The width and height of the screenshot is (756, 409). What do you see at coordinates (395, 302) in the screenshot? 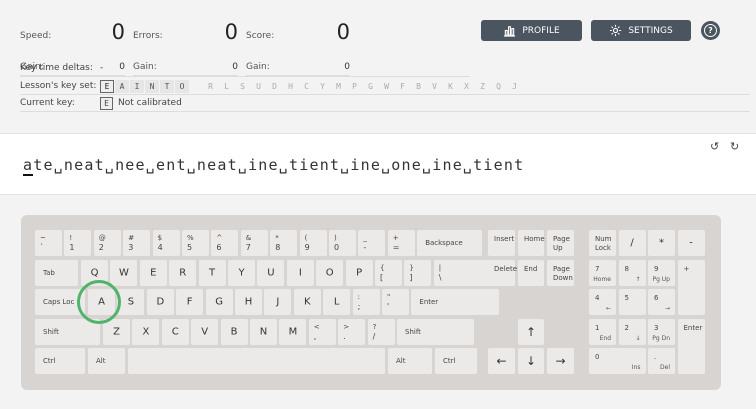
I see `key-': " '` at bounding box center [395, 302].